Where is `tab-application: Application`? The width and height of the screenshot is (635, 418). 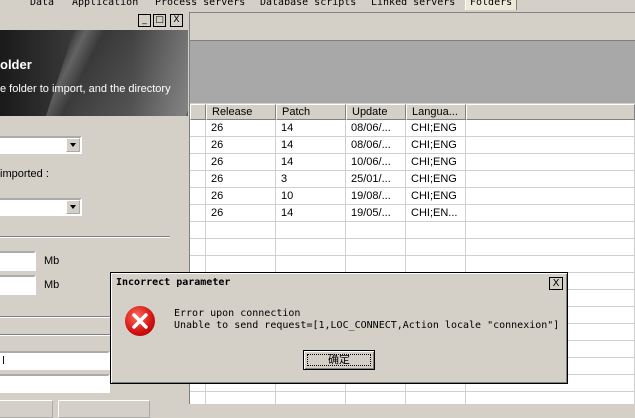
tab-application: Application is located at coordinates (105, 5).